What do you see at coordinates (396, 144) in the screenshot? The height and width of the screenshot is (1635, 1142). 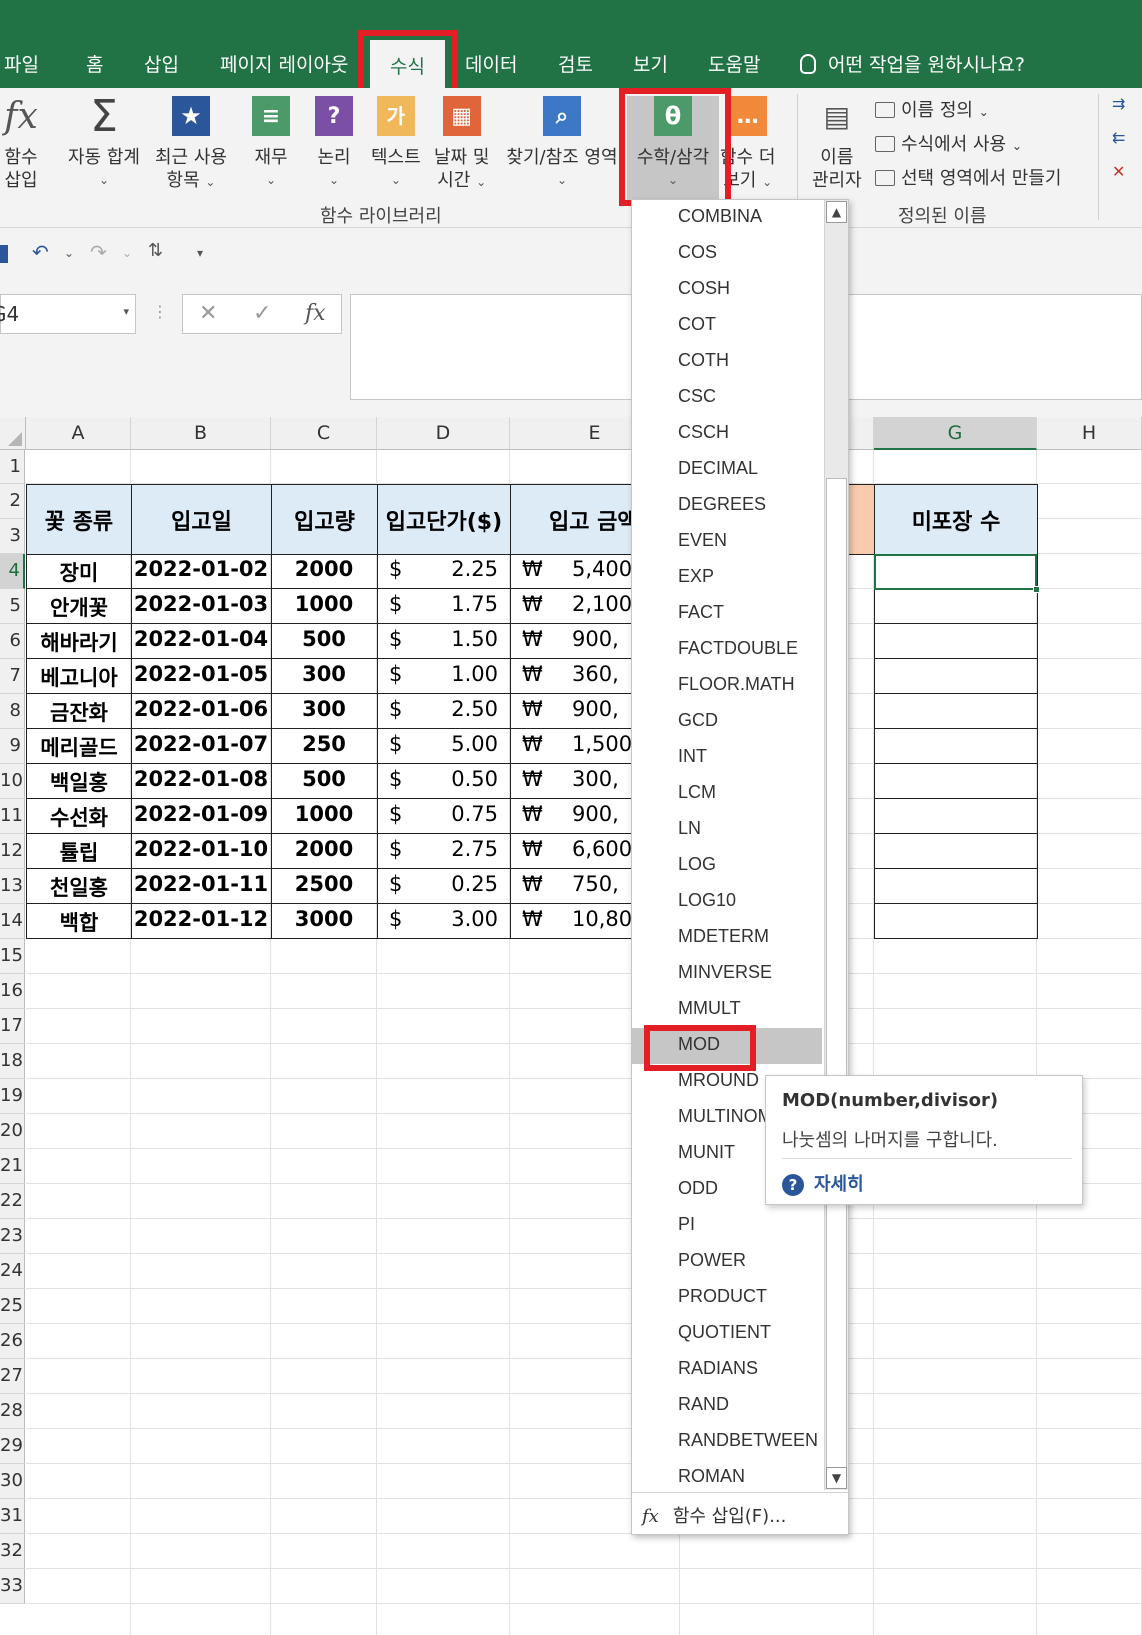 I see `text-button: 가 텍스트 ⌄` at bounding box center [396, 144].